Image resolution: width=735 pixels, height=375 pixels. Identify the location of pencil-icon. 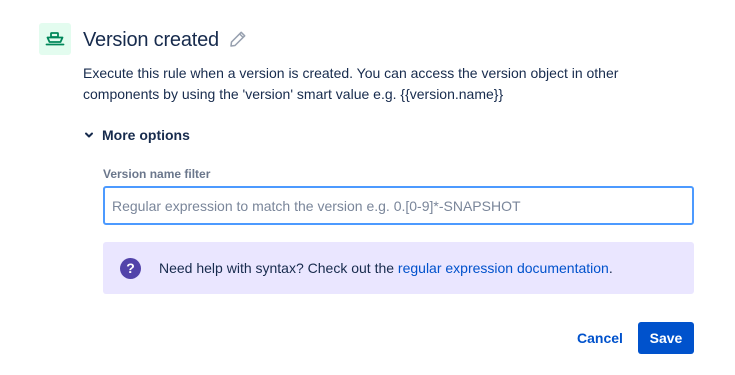
(238, 39).